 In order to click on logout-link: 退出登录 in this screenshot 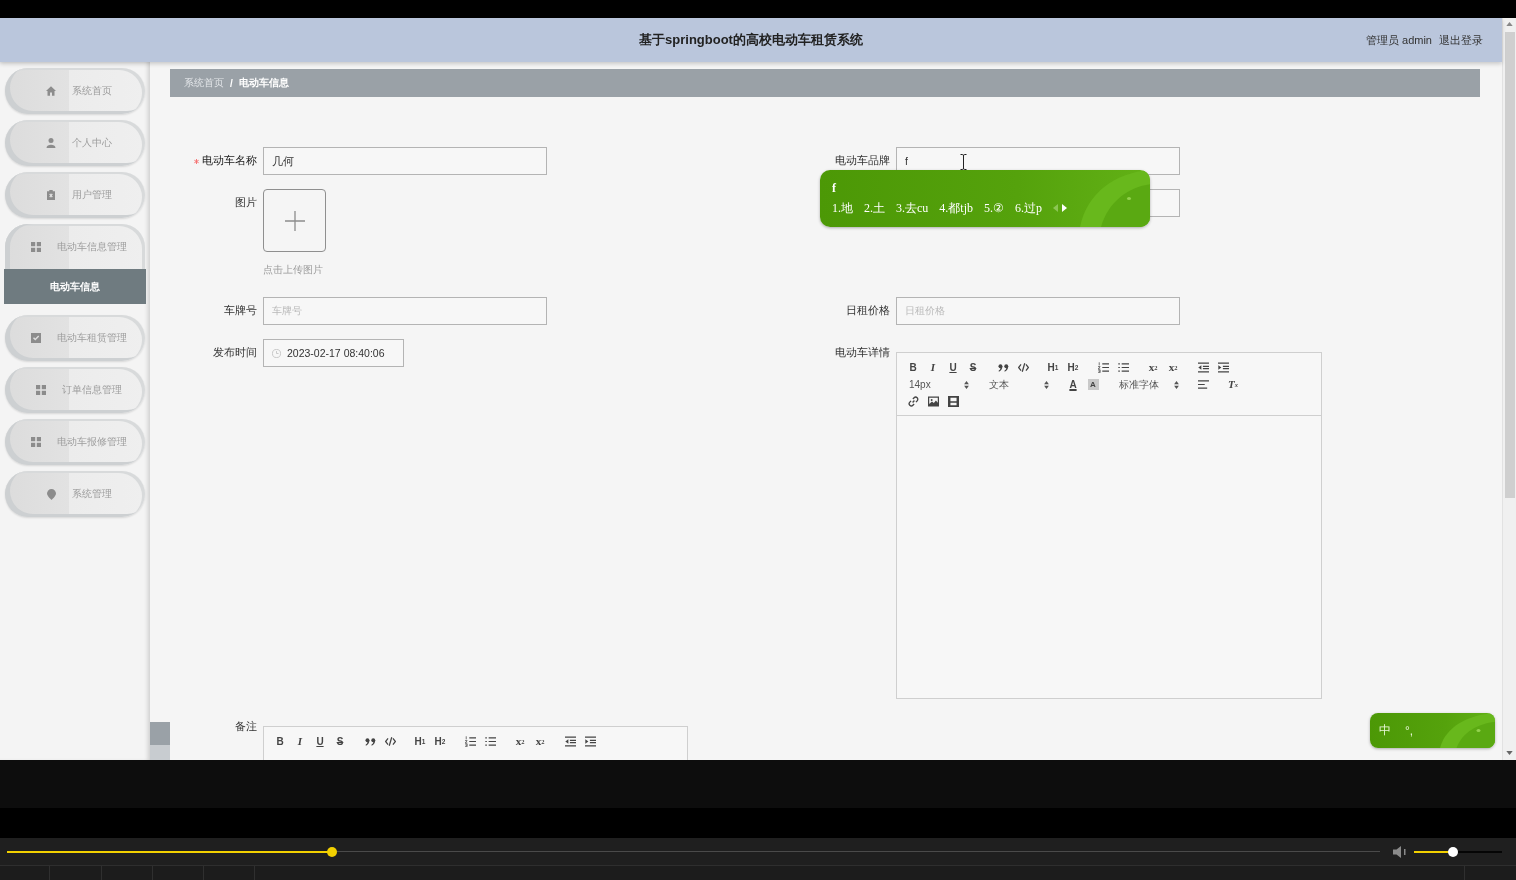, I will do `click(1461, 40)`.